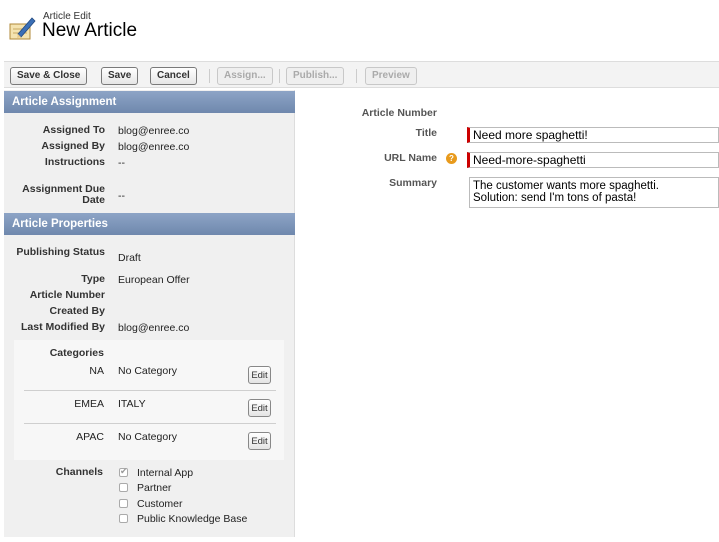 The width and height of the screenshot is (719, 542). Describe the element at coordinates (123, 487) in the screenshot. I see `channel-partner-checkbox` at that location.